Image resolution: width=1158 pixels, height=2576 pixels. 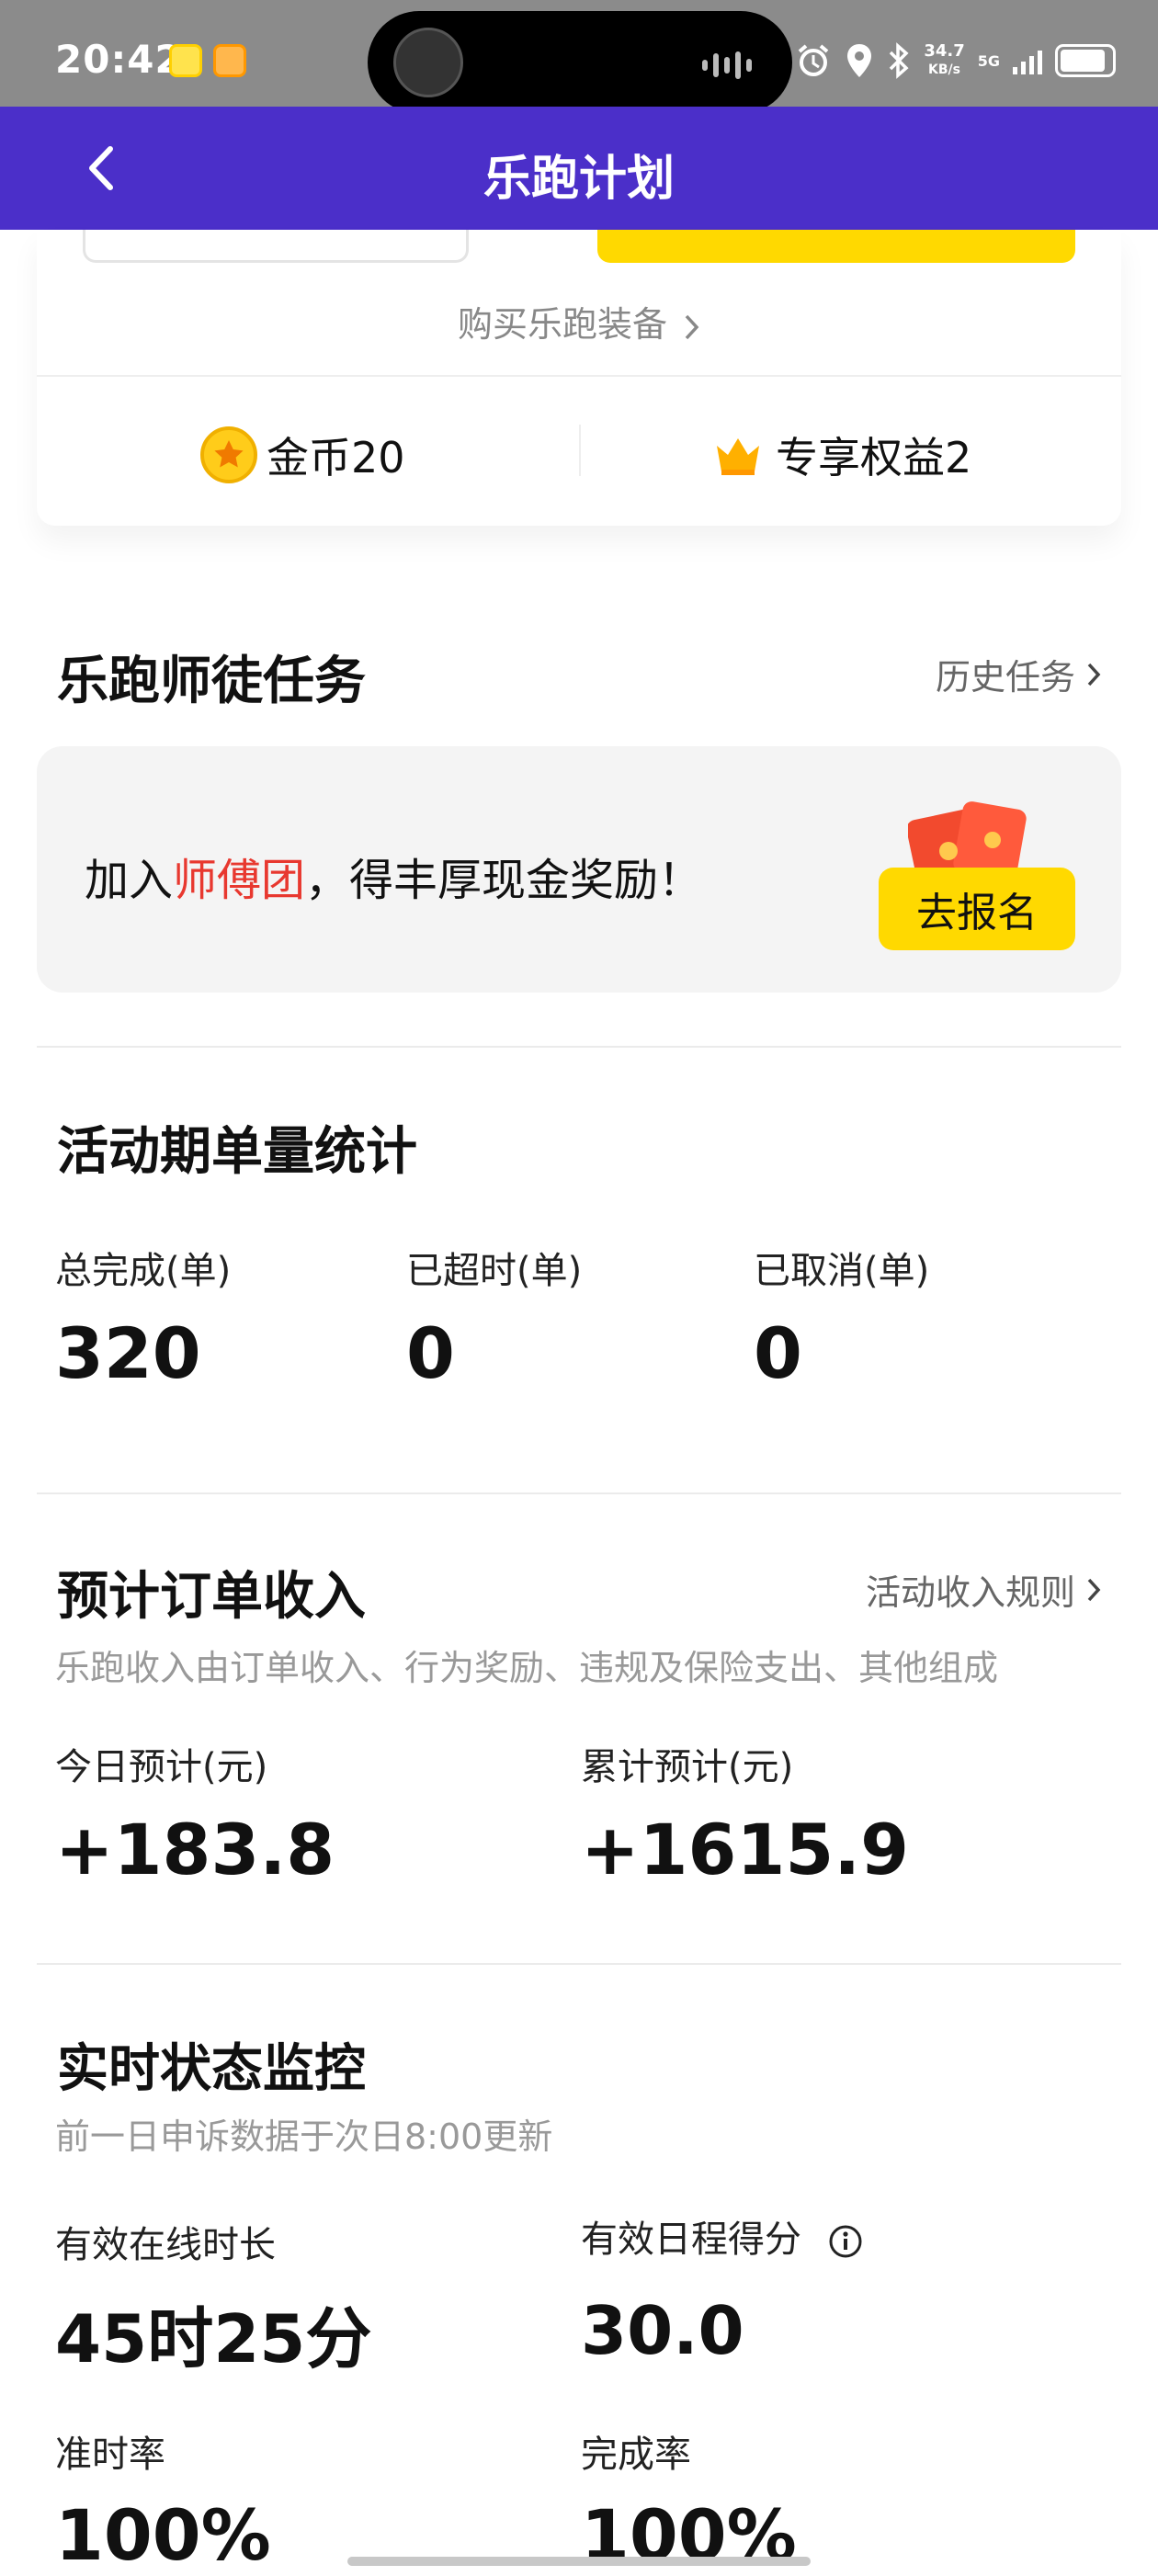 I want to click on location-icon, so click(x=859, y=60).